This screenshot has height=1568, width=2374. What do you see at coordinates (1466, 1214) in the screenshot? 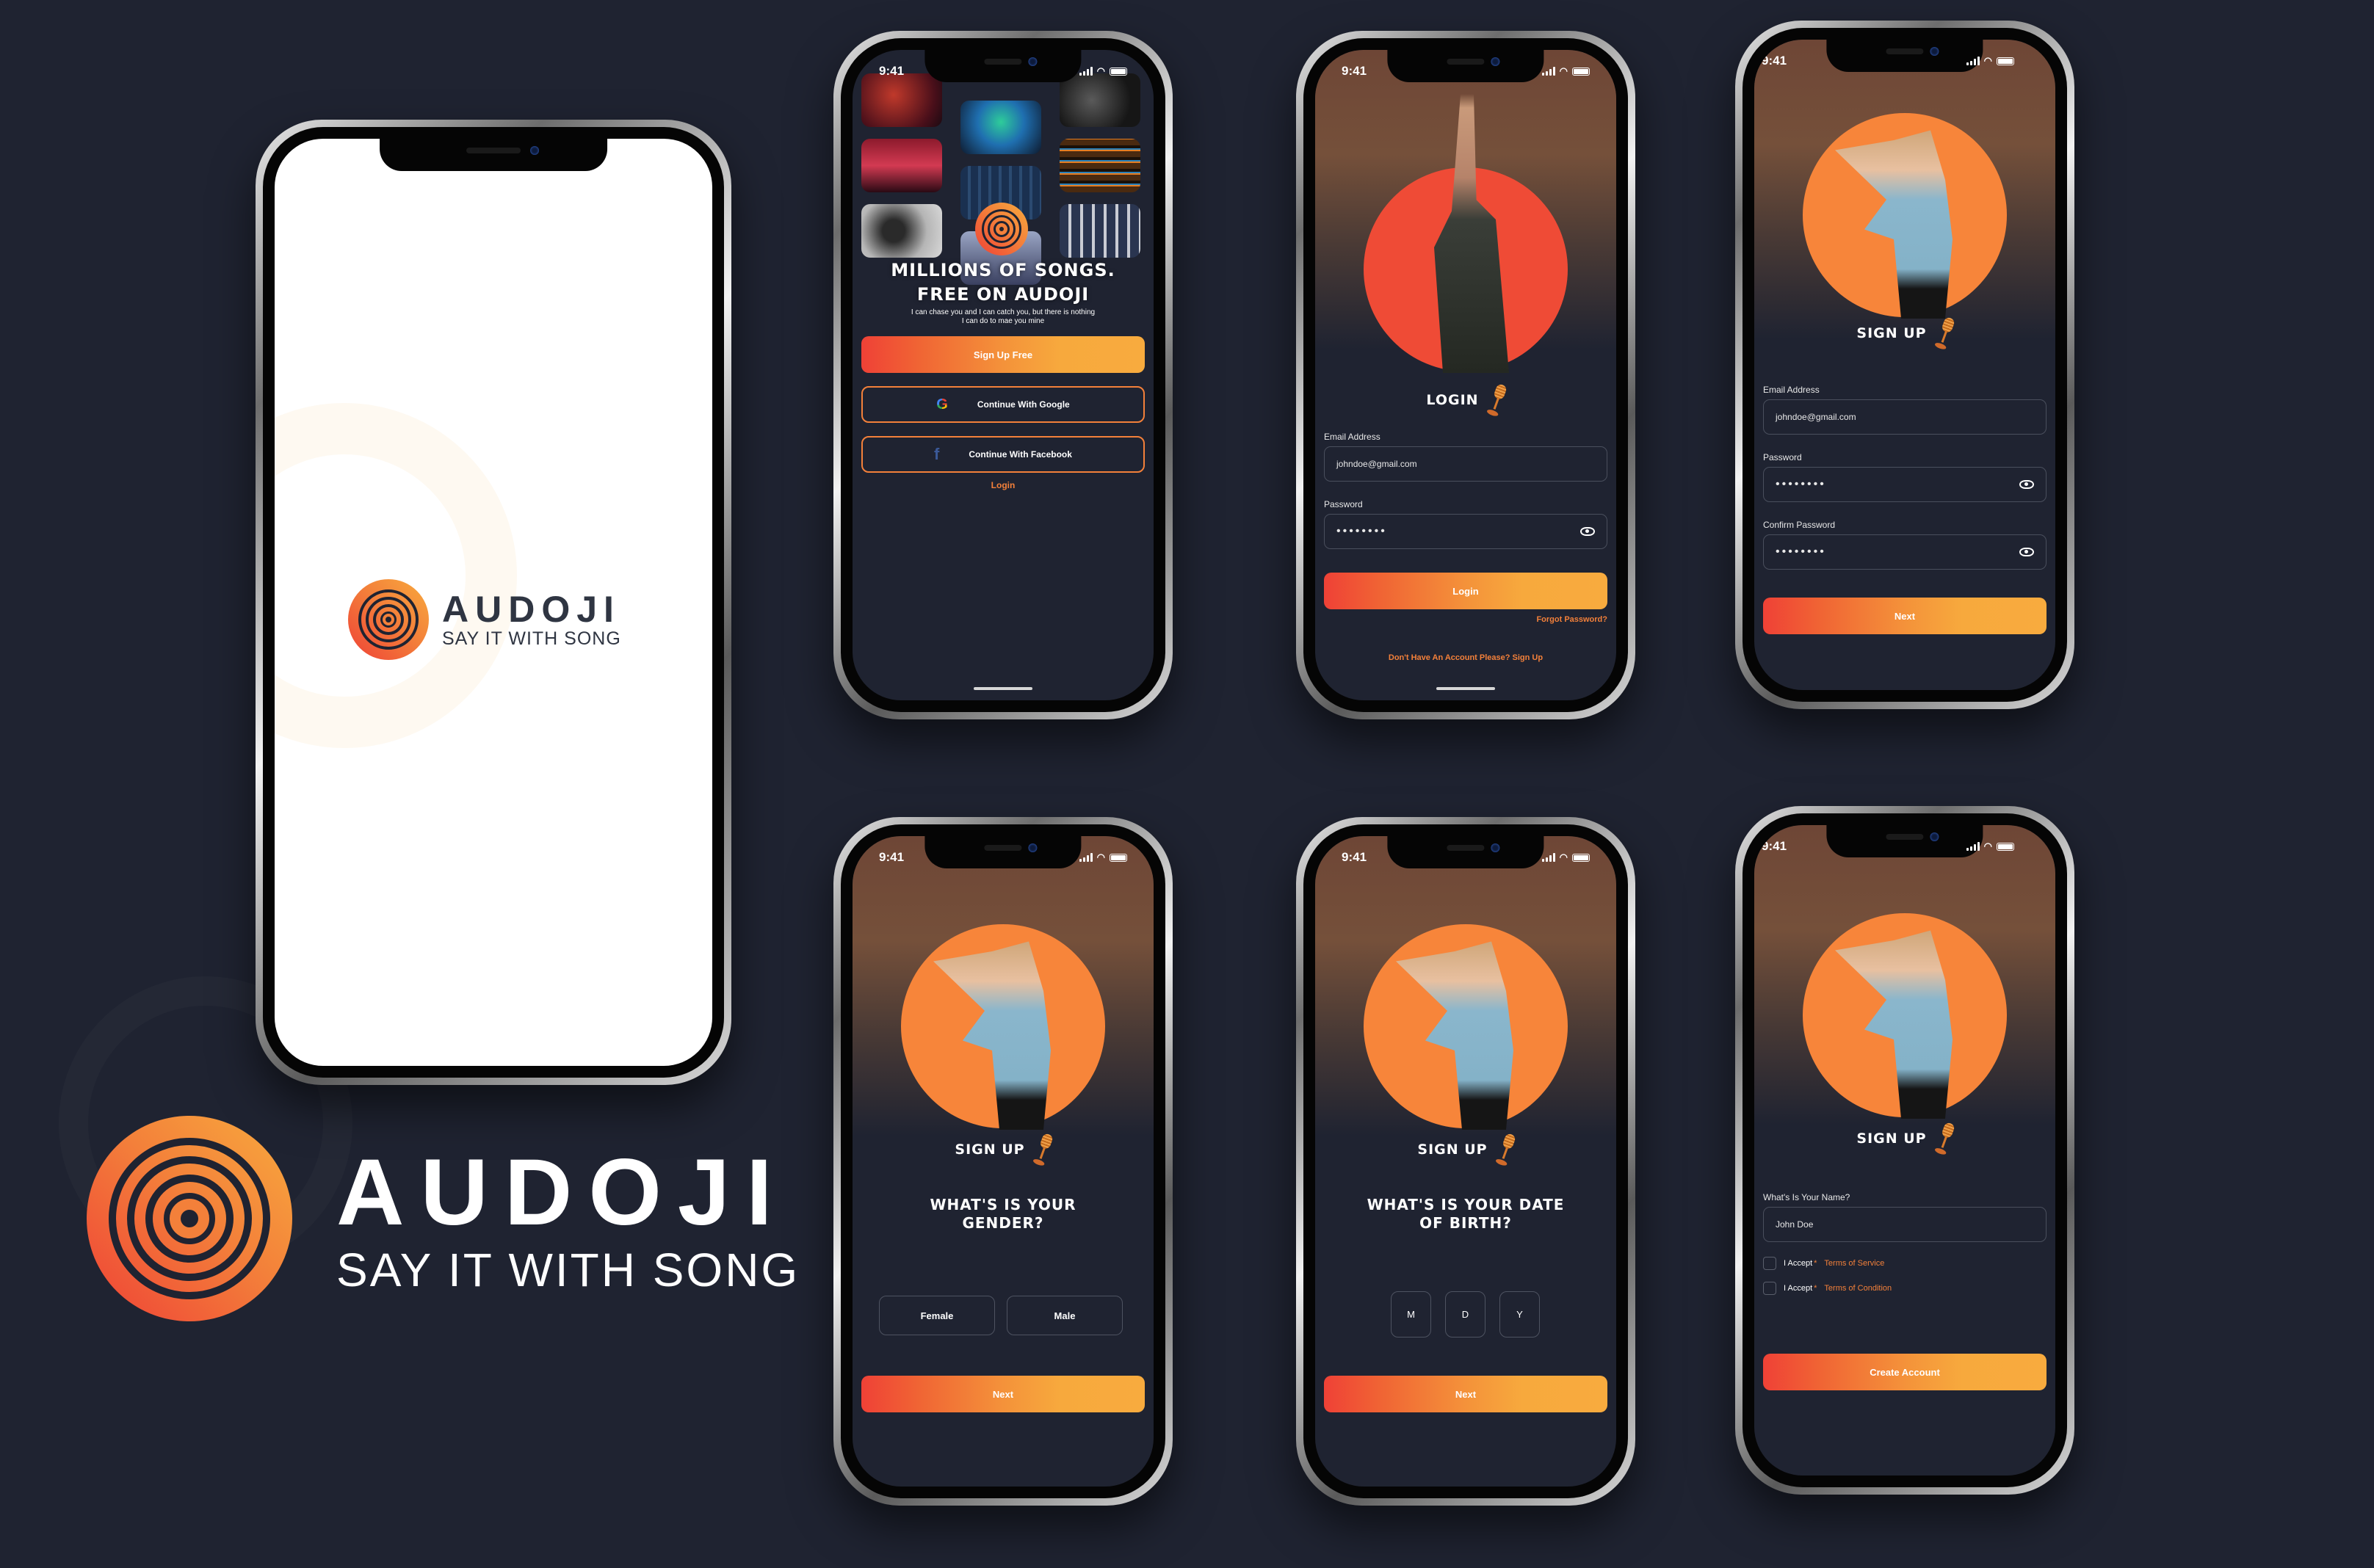
I see `dob-question: WHAT'S IS YOUR DATE OF BIRTH?` at bounding box center [1466, 1214].